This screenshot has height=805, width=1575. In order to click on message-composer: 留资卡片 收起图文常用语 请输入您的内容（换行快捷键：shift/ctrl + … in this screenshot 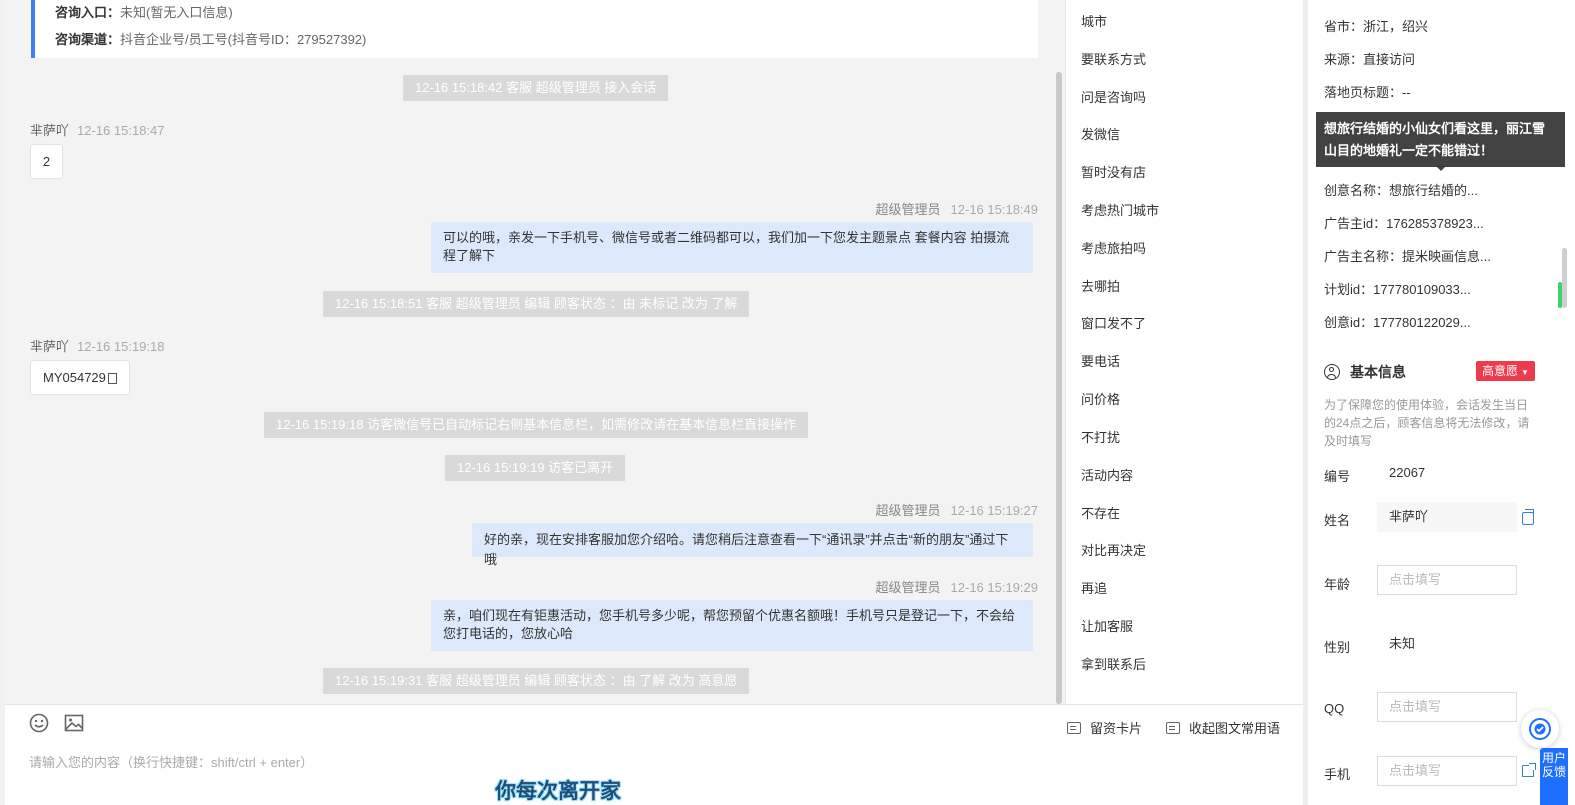, I will do `click(654, 754)`.